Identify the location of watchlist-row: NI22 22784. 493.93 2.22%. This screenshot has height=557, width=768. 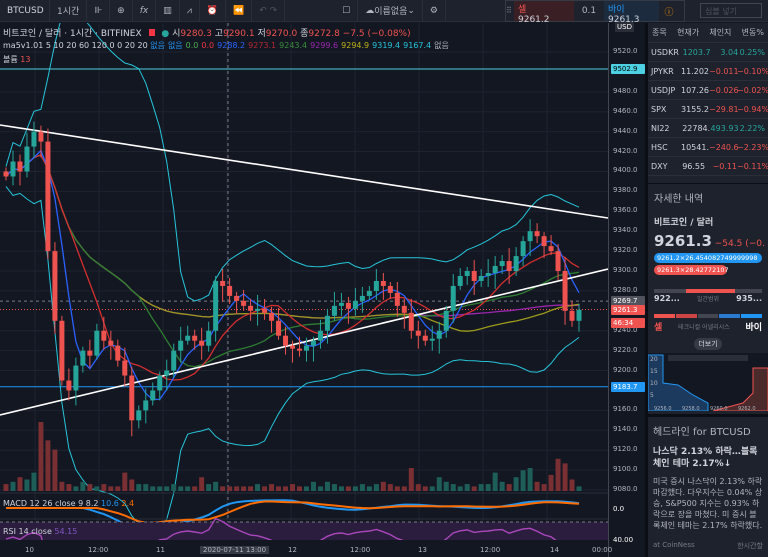
(708, 128).